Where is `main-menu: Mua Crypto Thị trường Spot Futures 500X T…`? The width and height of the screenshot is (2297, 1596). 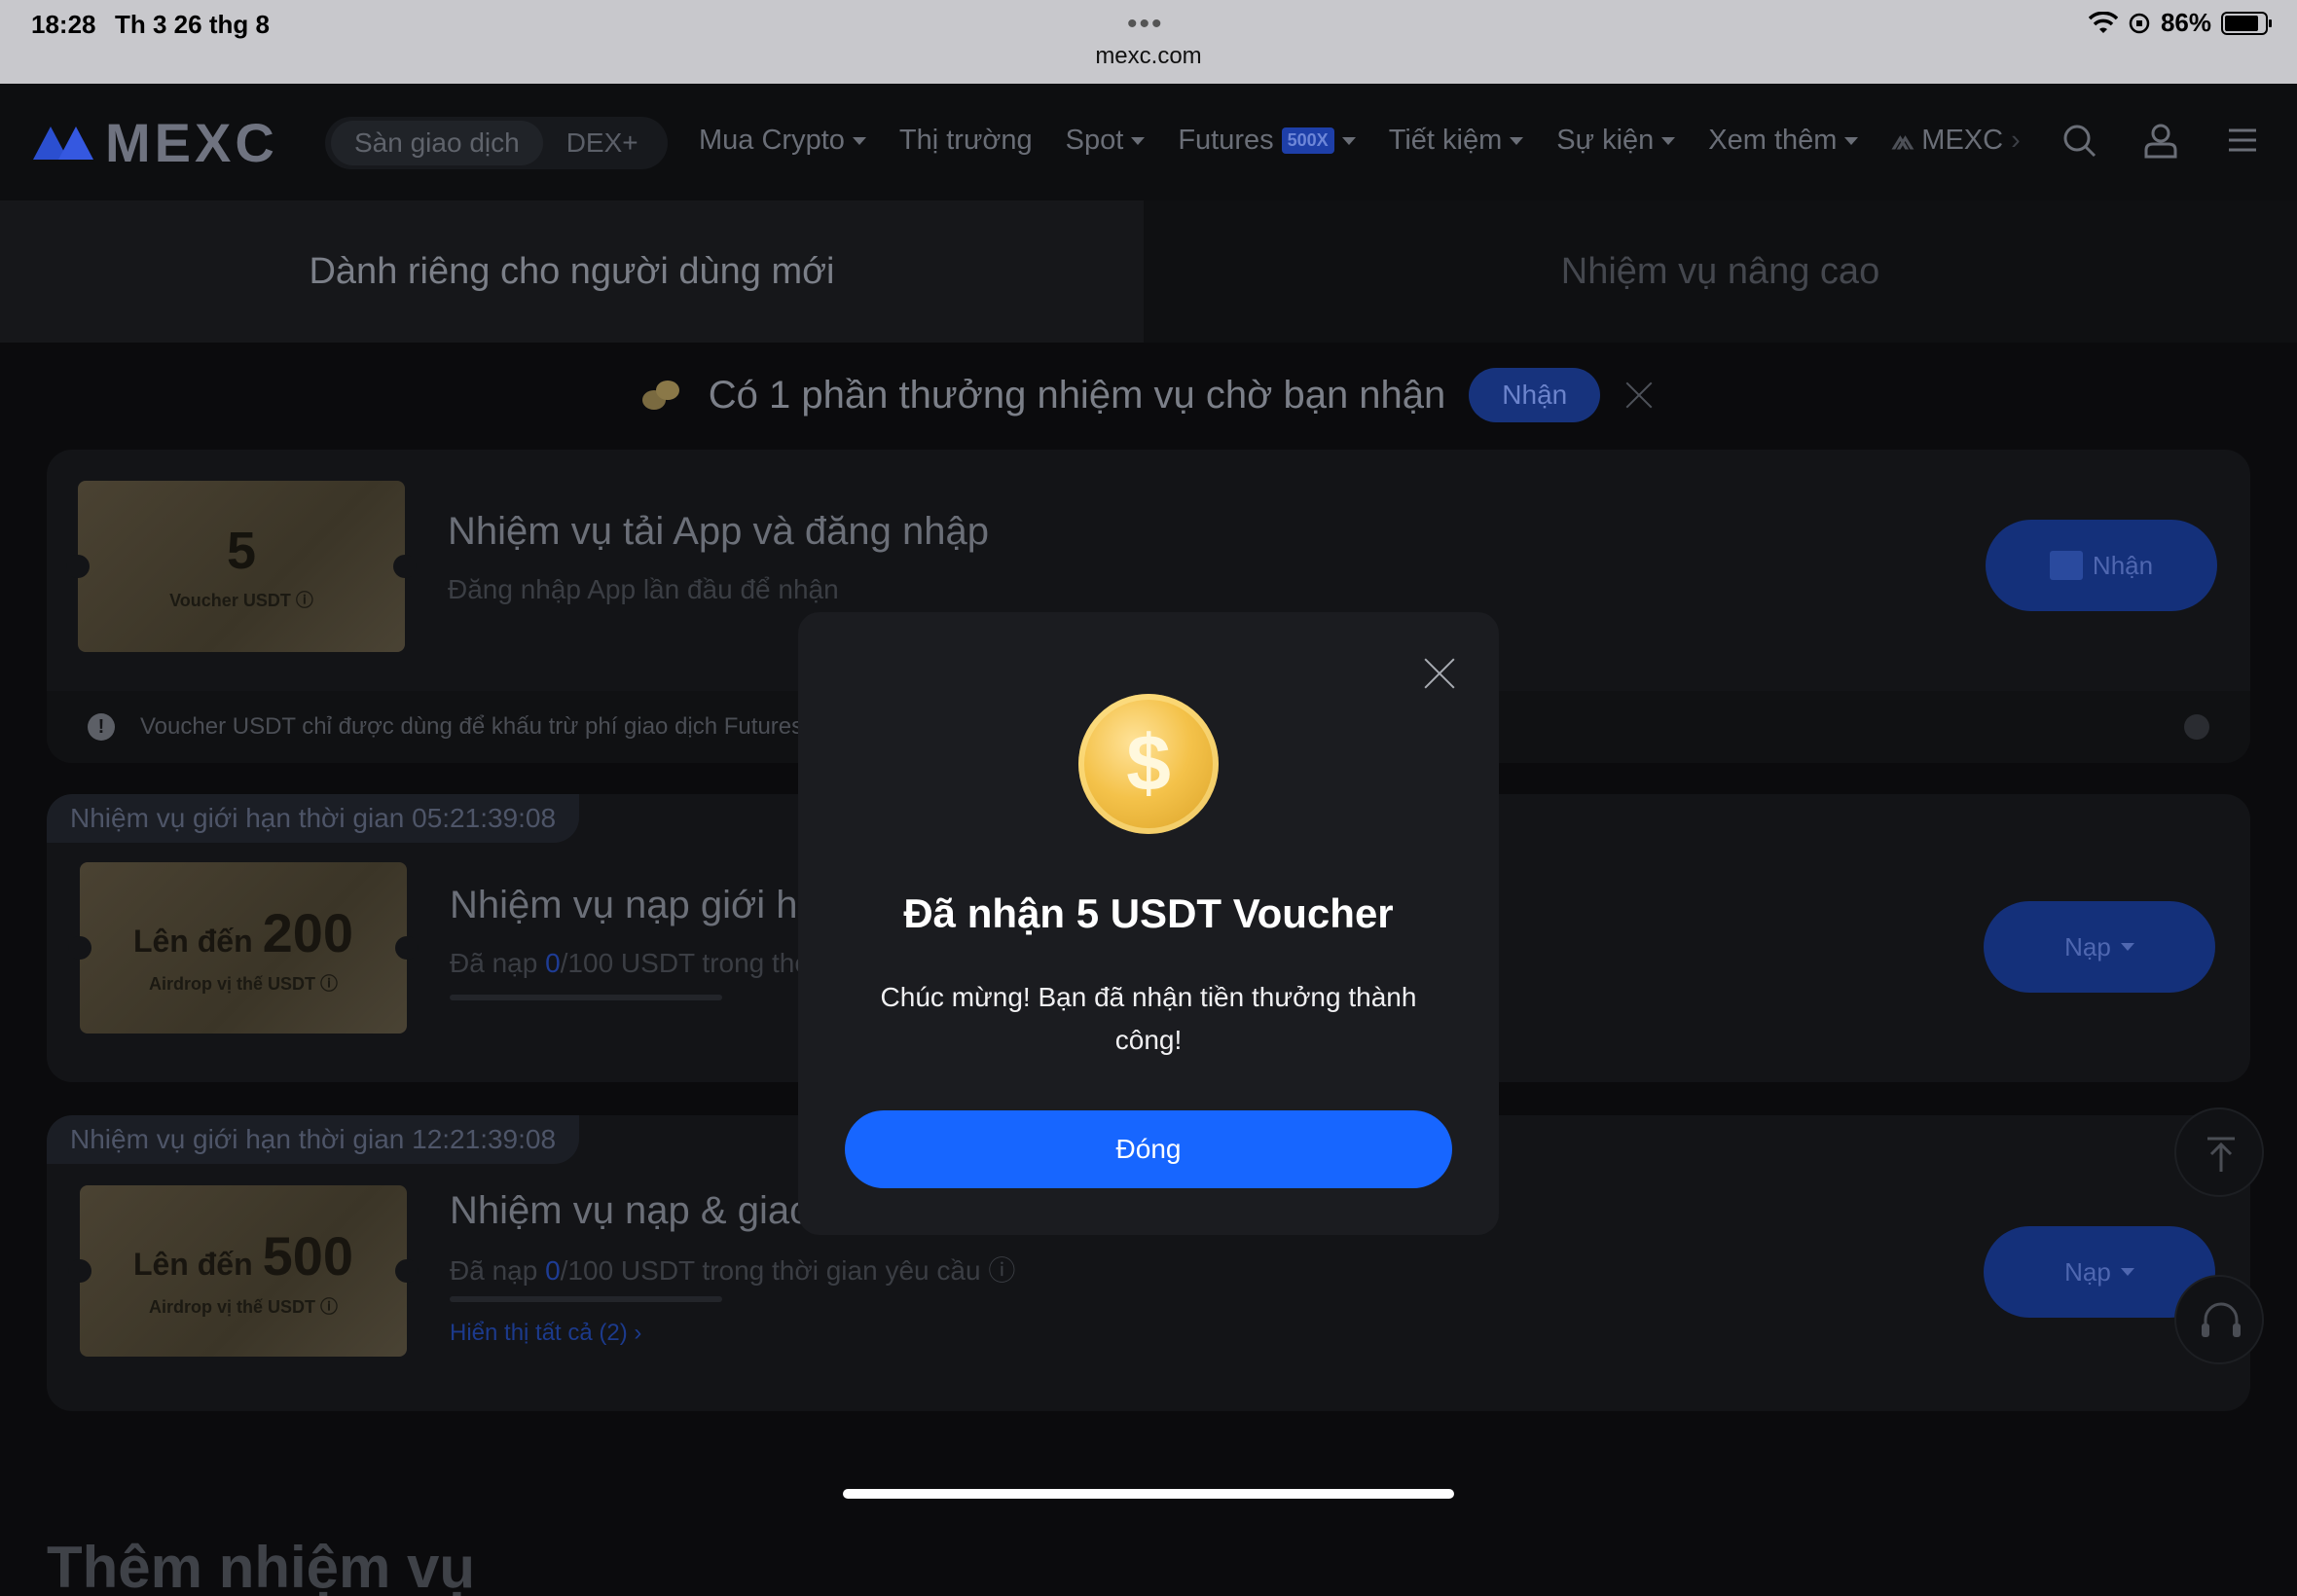 main-menu: Mua Crypto Thị trường Spot Futures 500X T… is located at coordinates (1360, 141).